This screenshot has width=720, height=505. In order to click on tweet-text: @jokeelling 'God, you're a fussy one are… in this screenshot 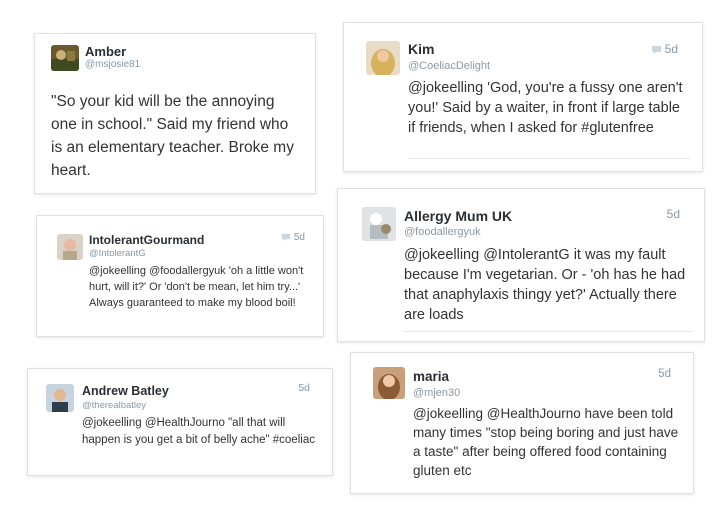, I will do `click(545, 108)`.